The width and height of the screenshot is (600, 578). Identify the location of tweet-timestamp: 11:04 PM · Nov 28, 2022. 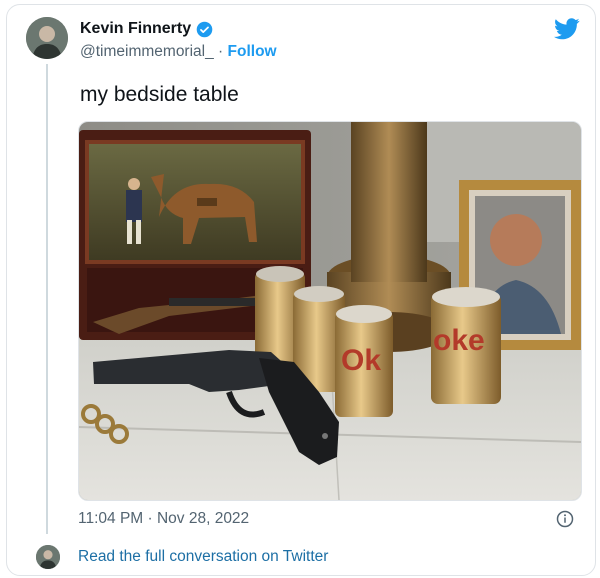
(163, 519).